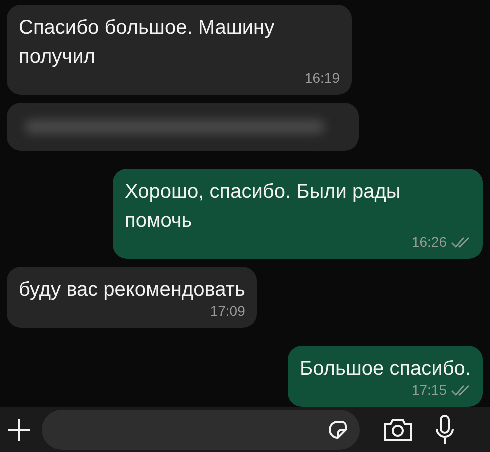 Image resolution: width=490 pixels, height=452 pixels. I want to click on message-text: Спасибо большое. Машину получил, so click(147, 43).